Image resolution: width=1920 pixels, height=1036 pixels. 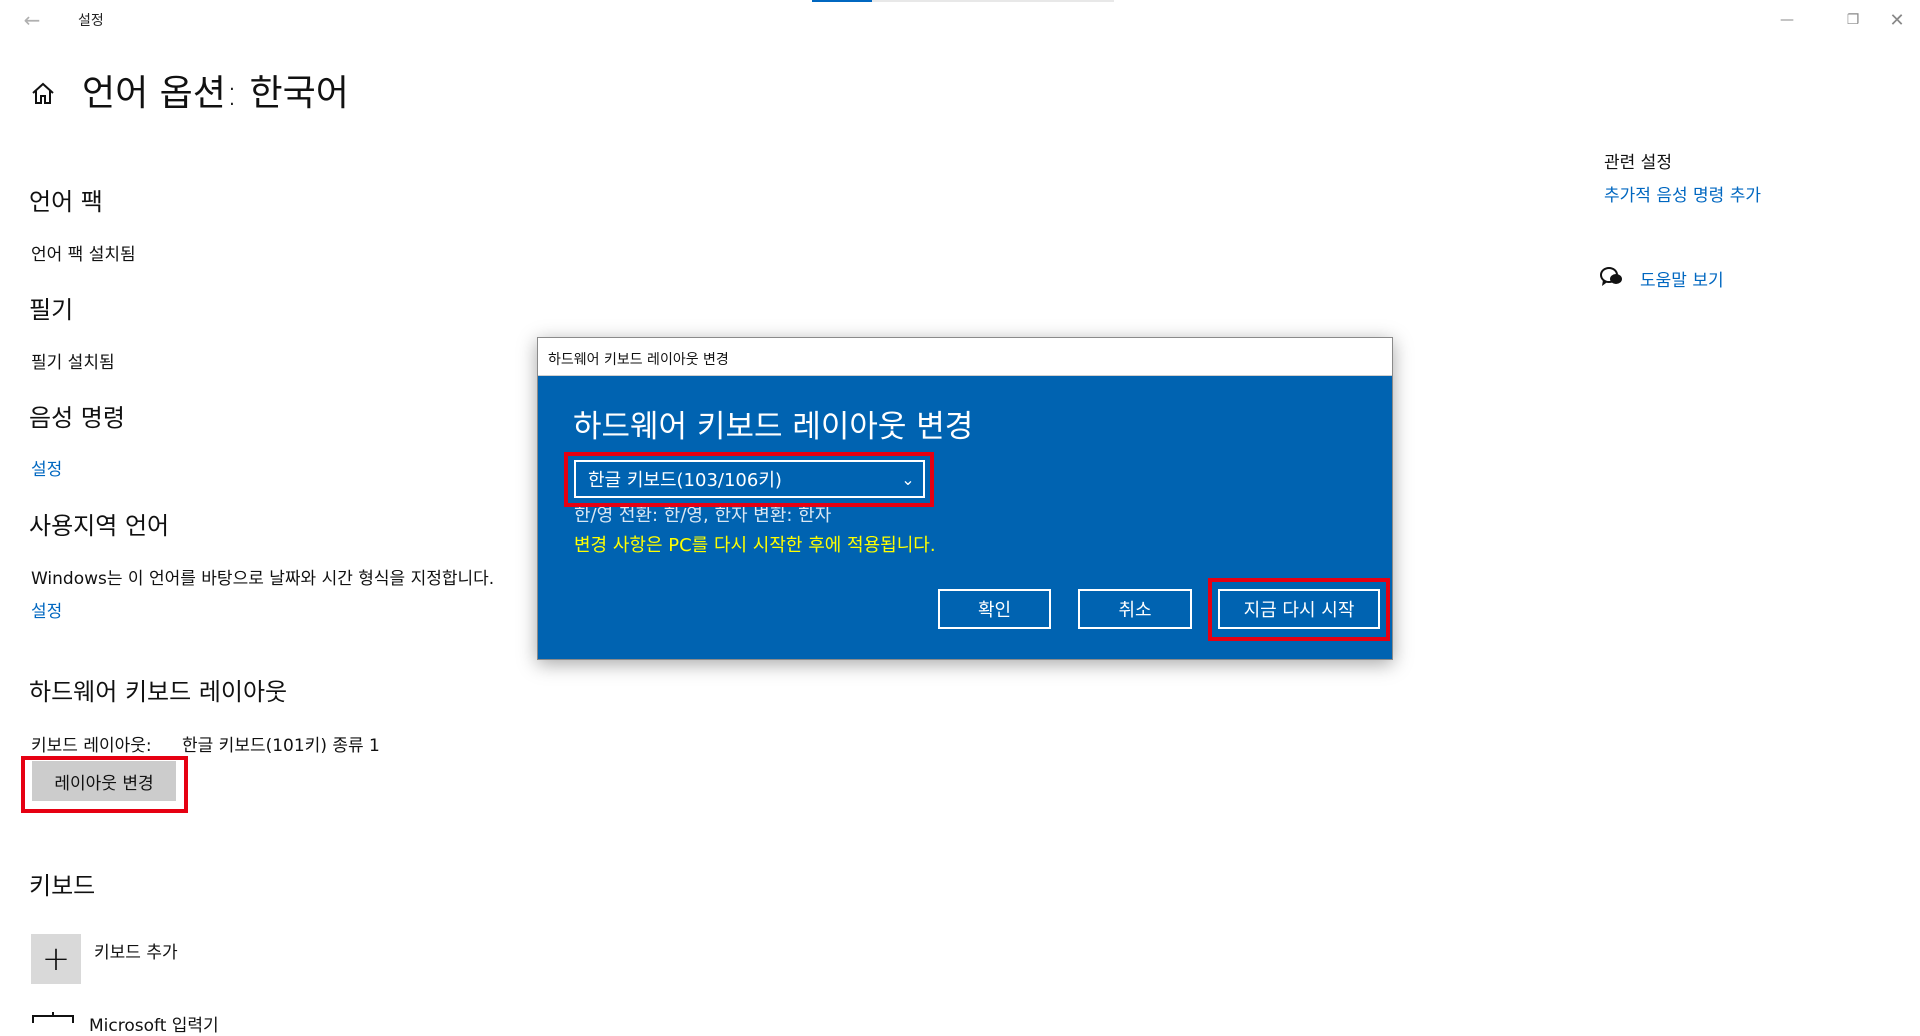 What do you see at coordinates (91, 21) in the screenshot?
I see `app-title: 설정` at bounding box center [91, 21].